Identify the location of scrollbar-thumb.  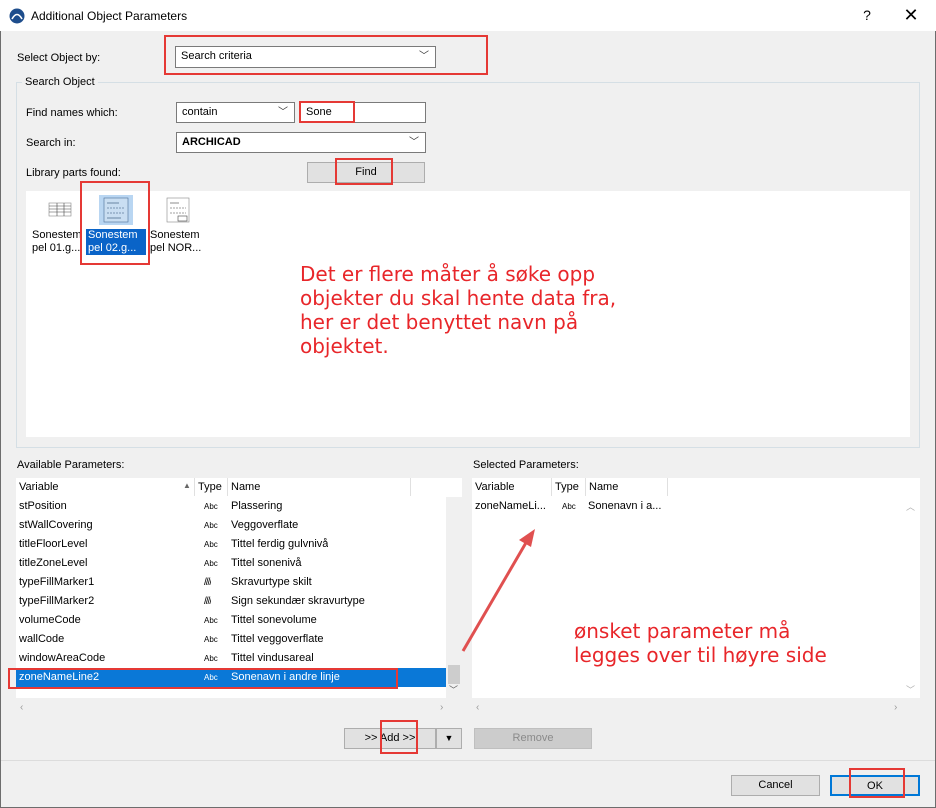
(454, 674).